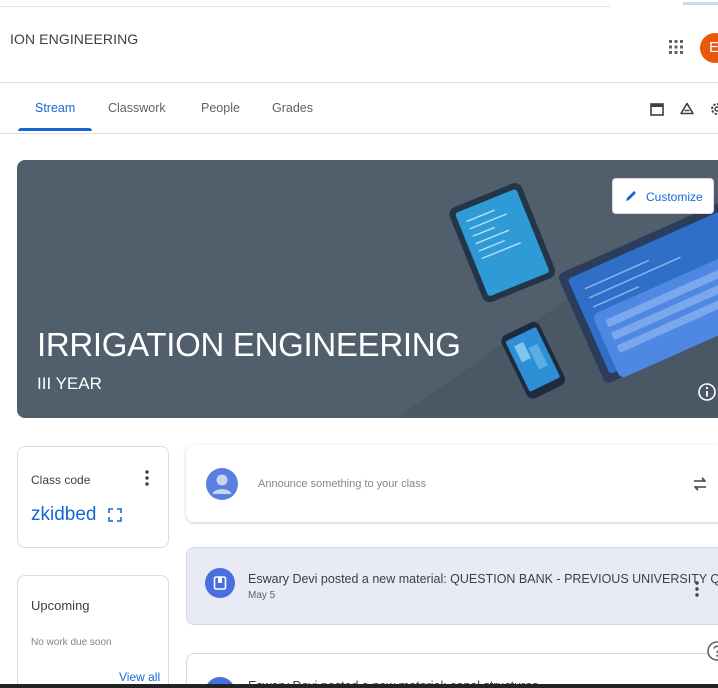 The width and height of the screenshot is (718, 688). I want to click on upcoming-card: Upcoming No work due soon View all, so click(93, 631).